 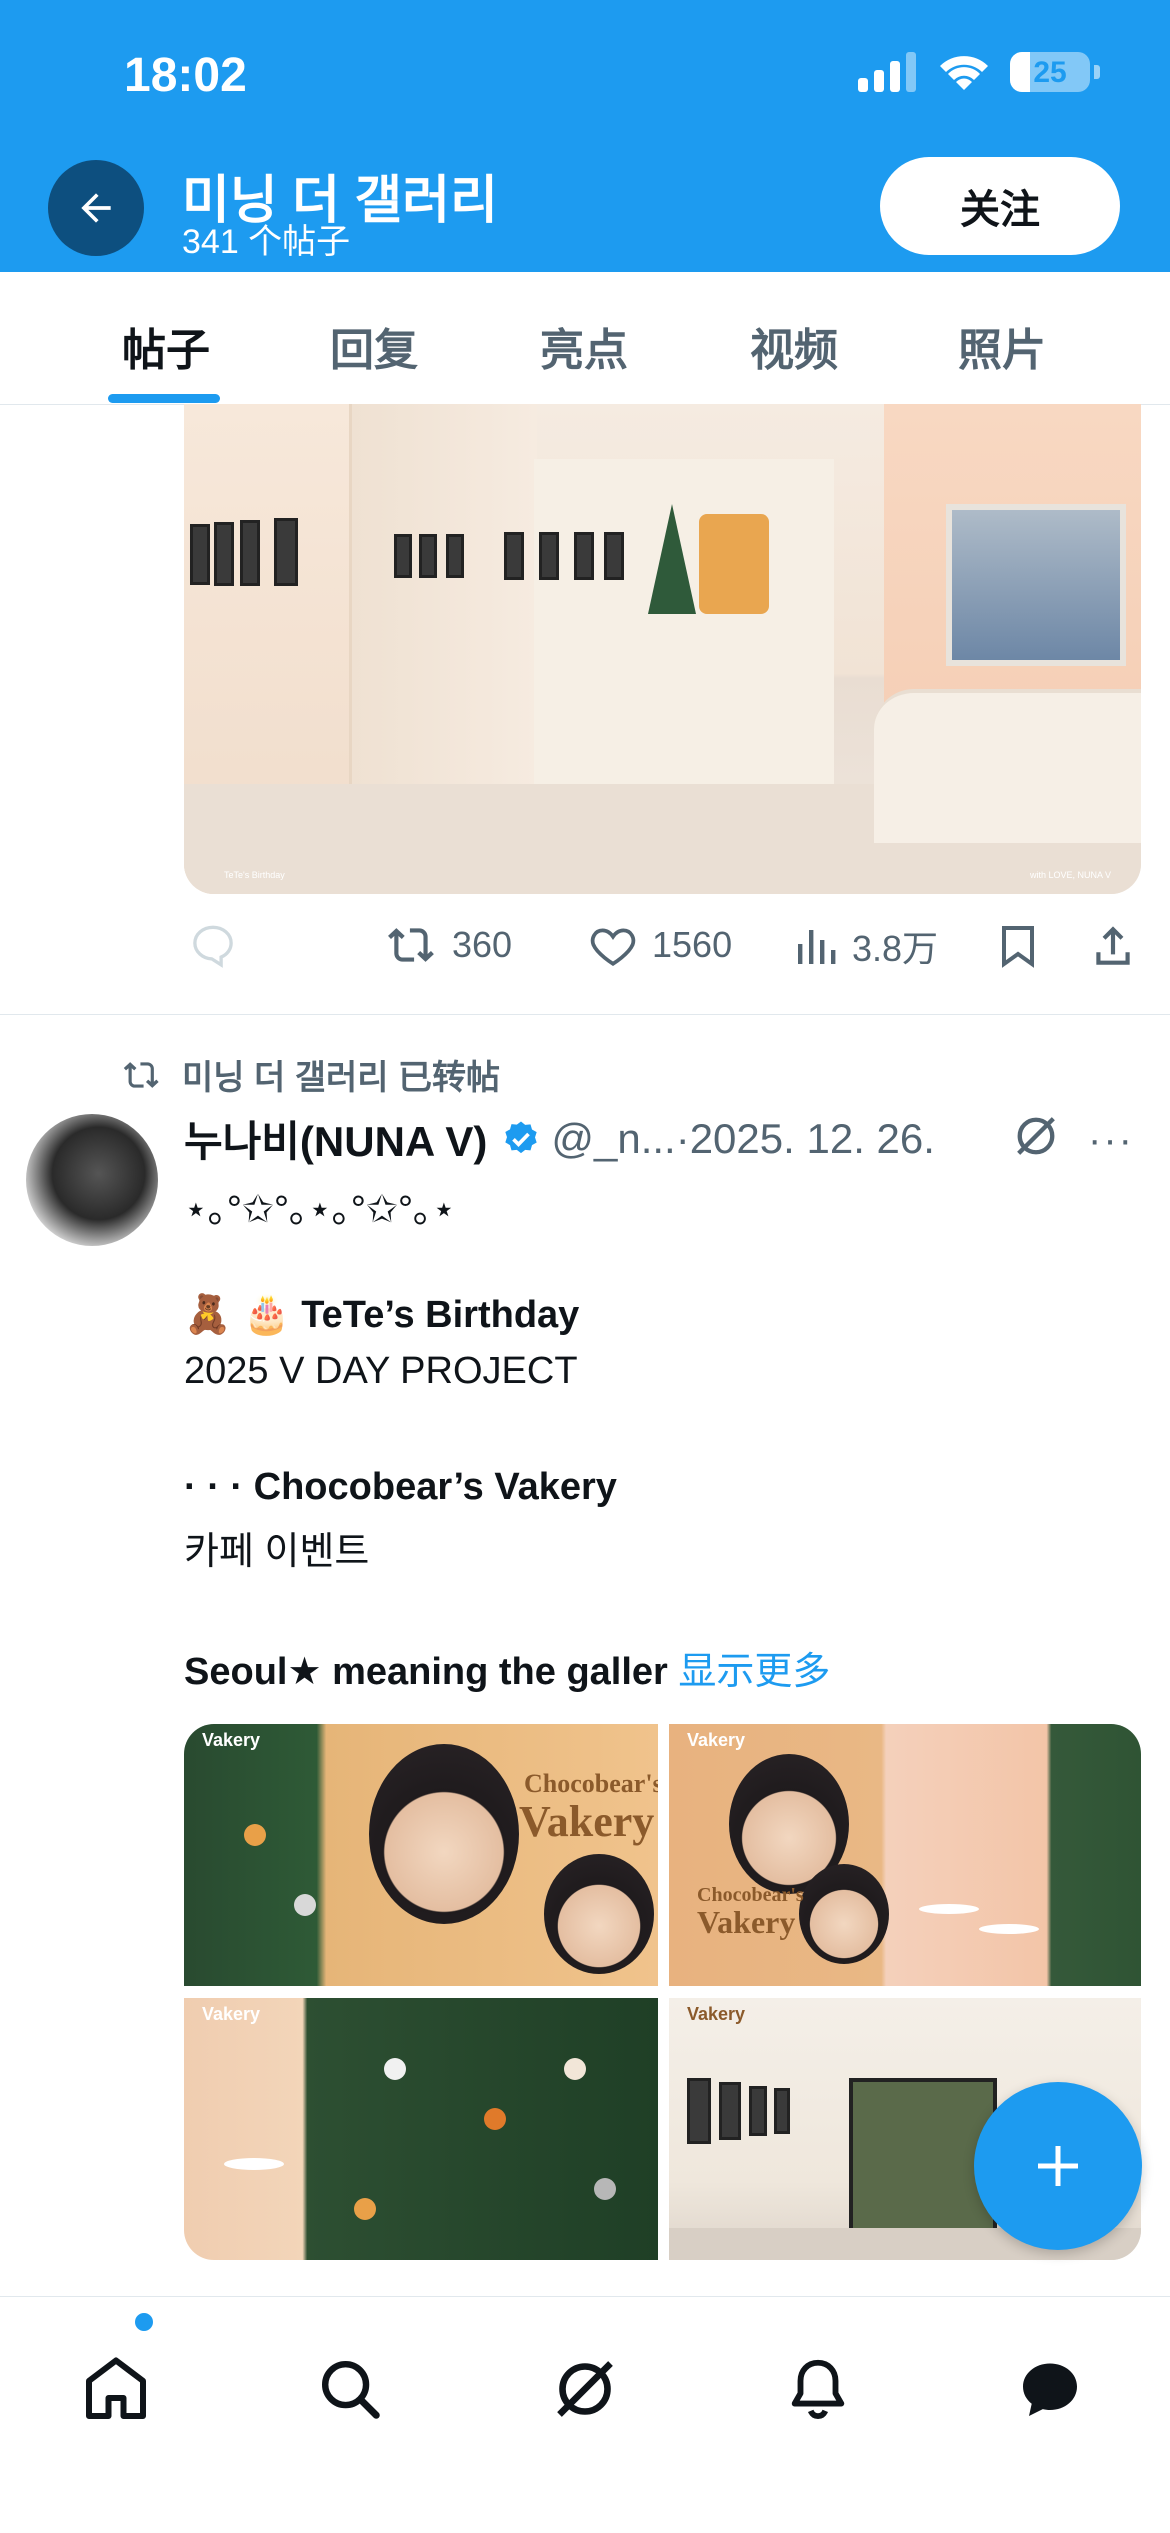 I want to click on nav-messages, so click(x=1050, y=2389).